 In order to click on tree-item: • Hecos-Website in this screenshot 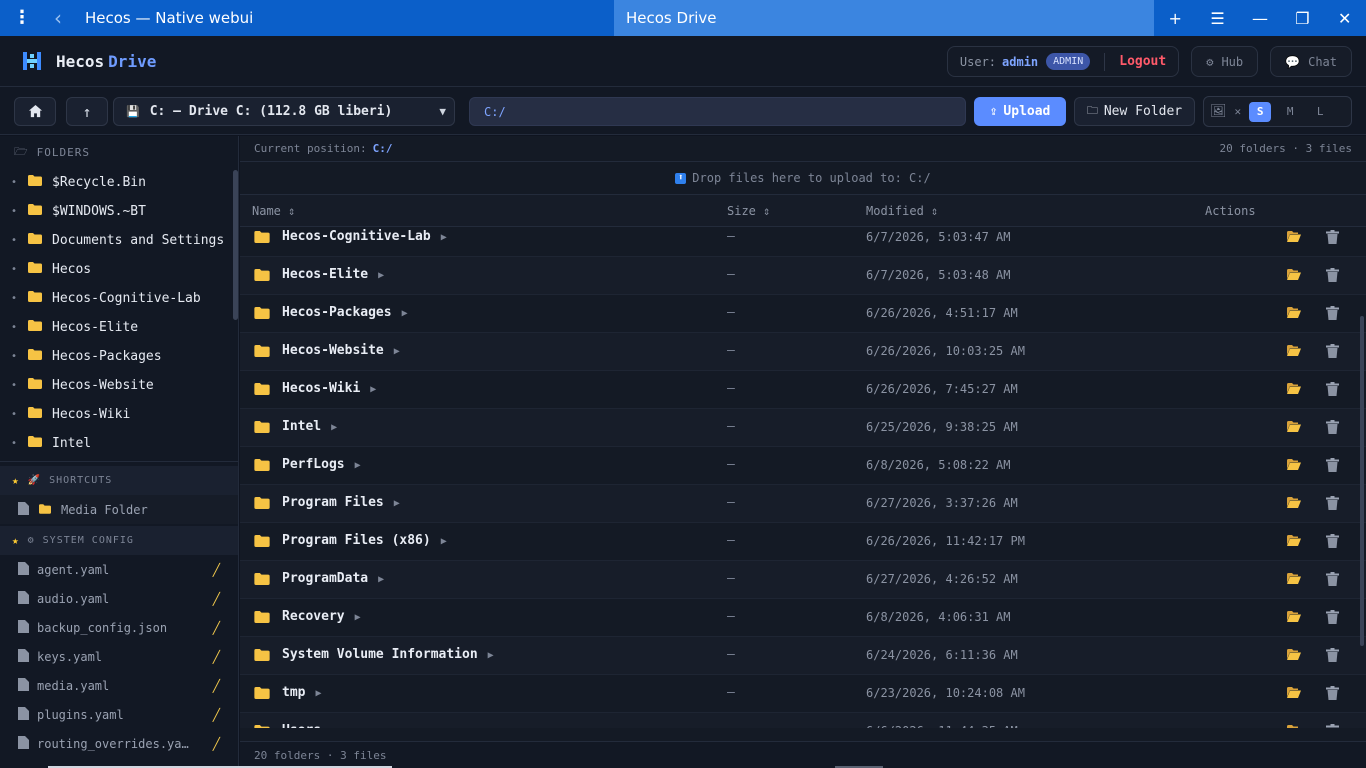, I will do `click(119, 385)`.